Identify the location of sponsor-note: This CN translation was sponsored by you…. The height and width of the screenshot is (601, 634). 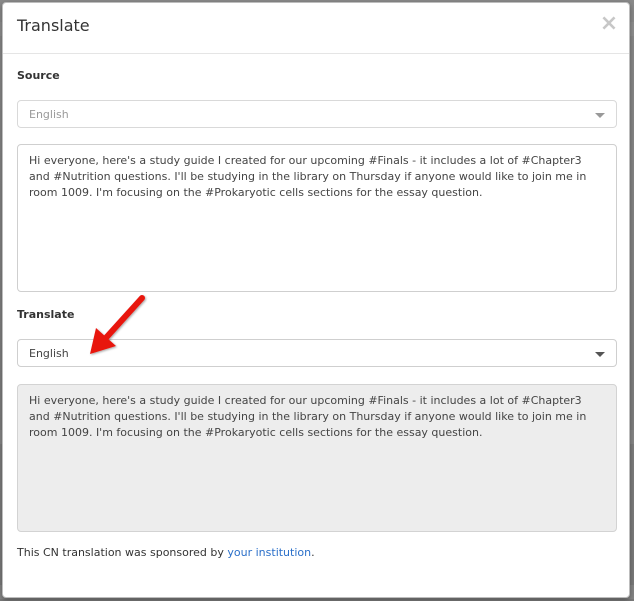
(166, 552).